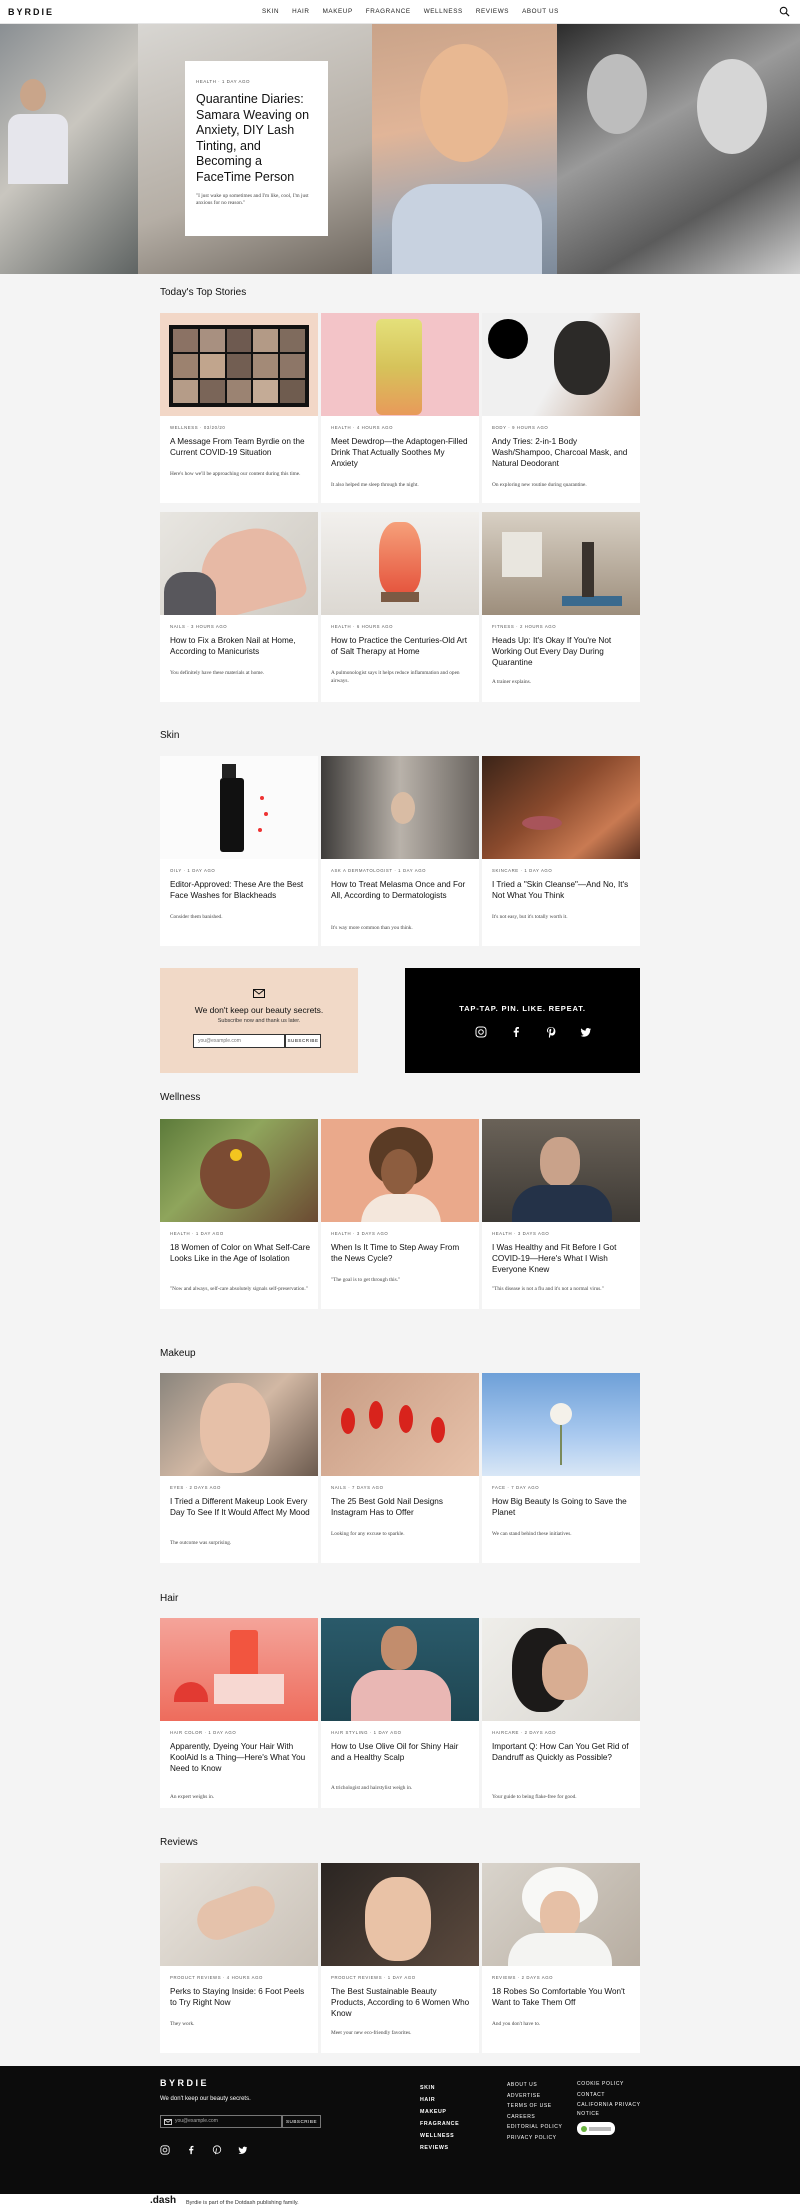 This screenshot has height=2211, width=800. Describe the element at coordinates (784, 11) in the screenshot. I see `search-icon` at that location.